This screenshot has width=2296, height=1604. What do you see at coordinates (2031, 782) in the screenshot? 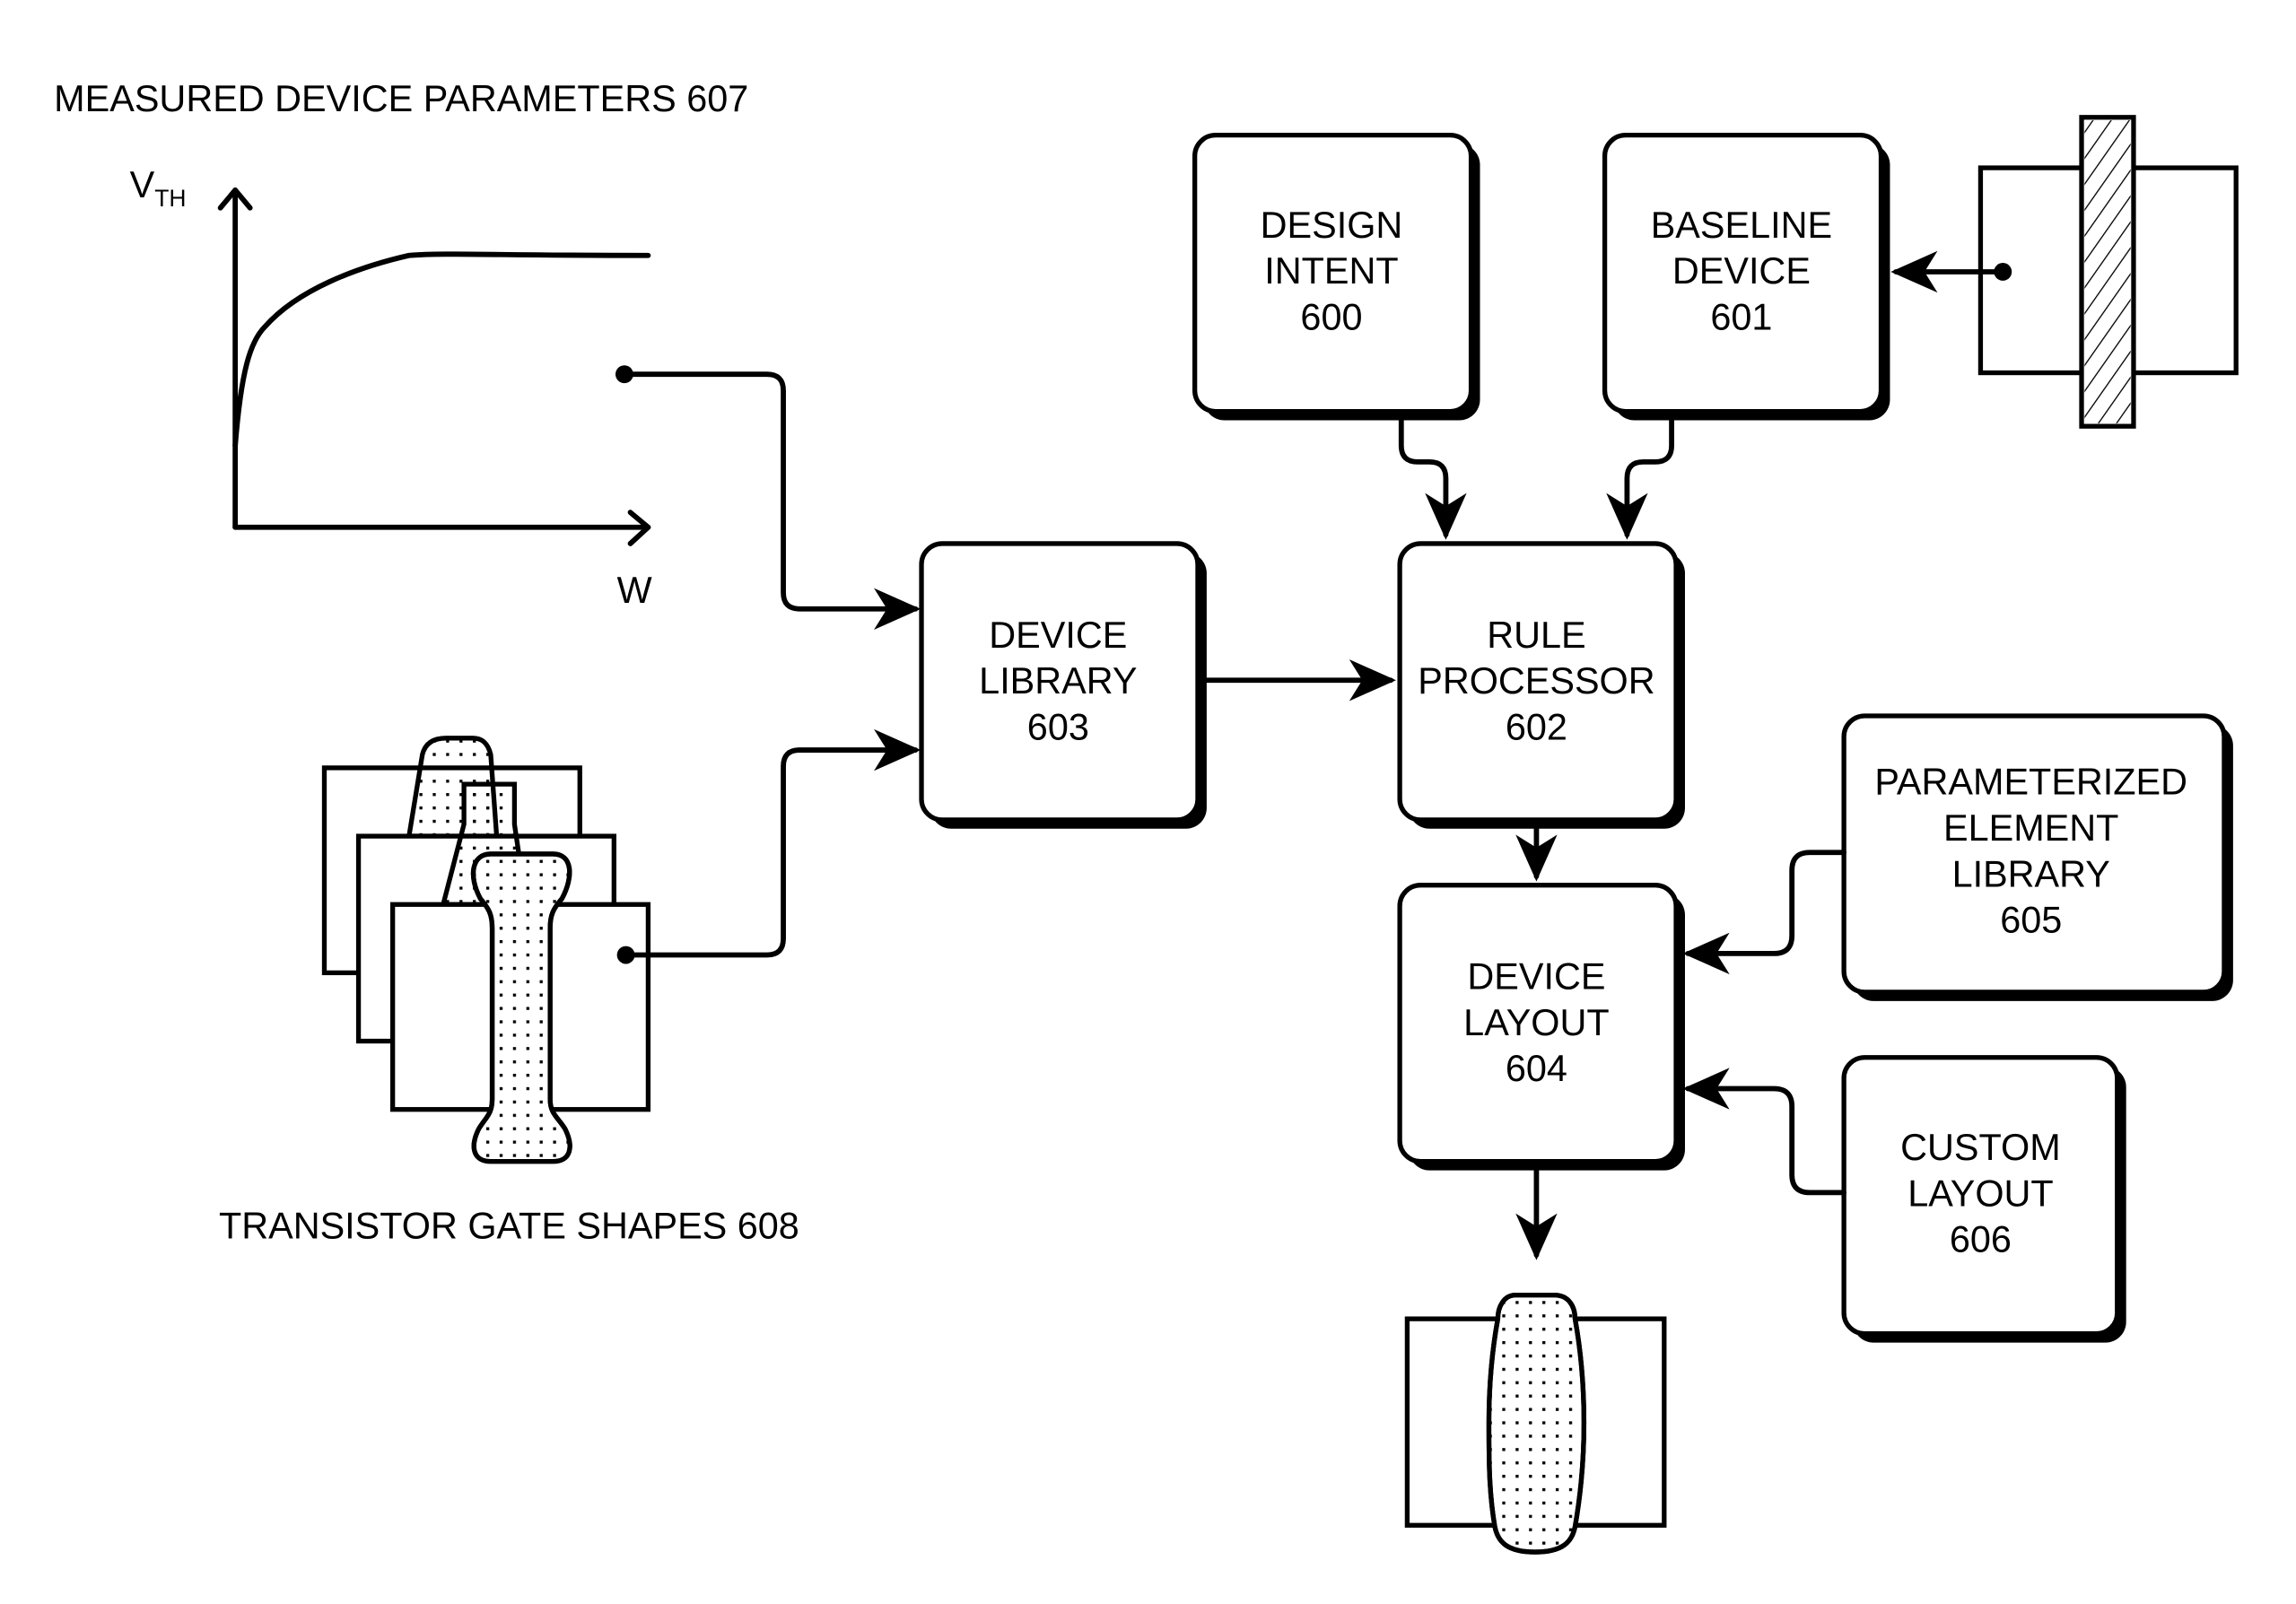
I see `line-1: PARAMETERIZED` at bounding box center [2031, 782].